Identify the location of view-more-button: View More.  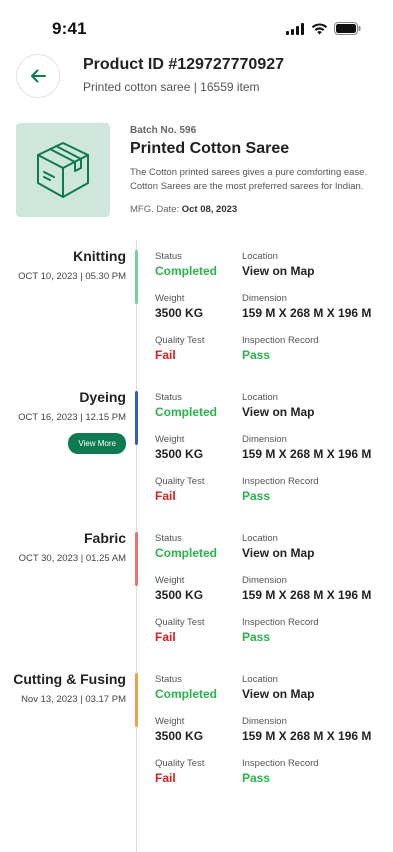
(97, 443).